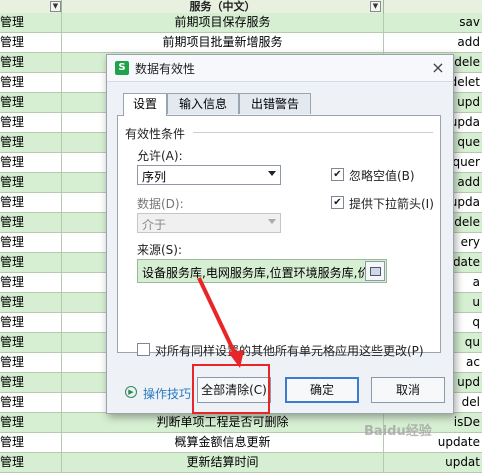 Image resolution: width=482 pixels, height=473 pixels. Describe the element at coordinates (145, 104) in the screenshot. I see `tab-settings: 设置` at that location.